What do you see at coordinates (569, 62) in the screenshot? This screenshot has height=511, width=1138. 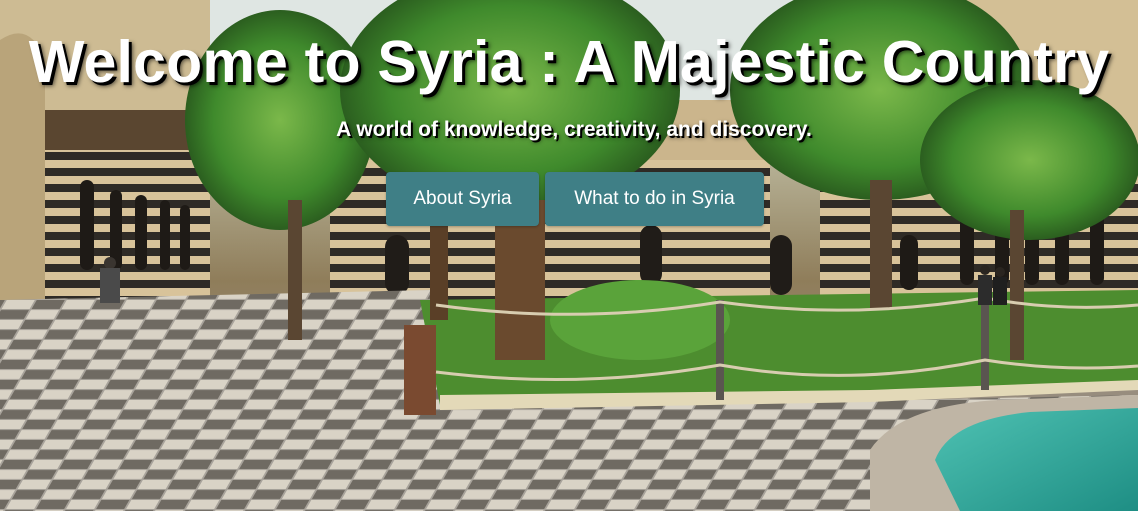 I see `page-title: Welcome to Syria : A Majestic Country` at bounding box center [569, 62].